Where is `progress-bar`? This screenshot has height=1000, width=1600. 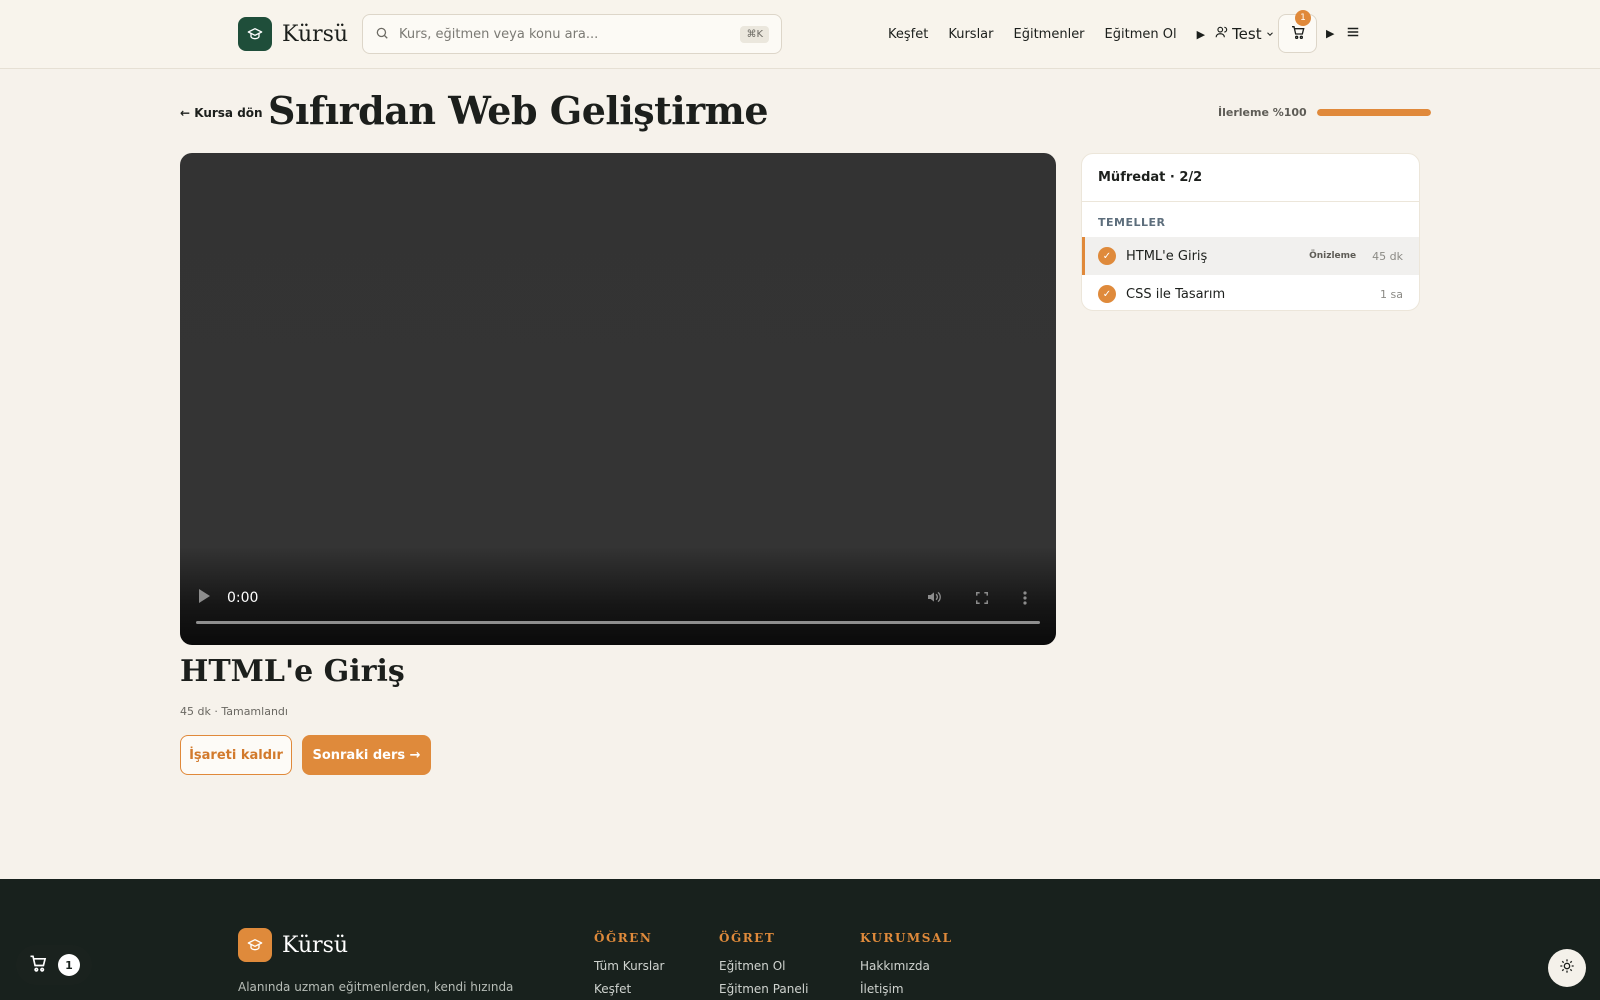 progress-bar is located at coordinates (1373, 112).